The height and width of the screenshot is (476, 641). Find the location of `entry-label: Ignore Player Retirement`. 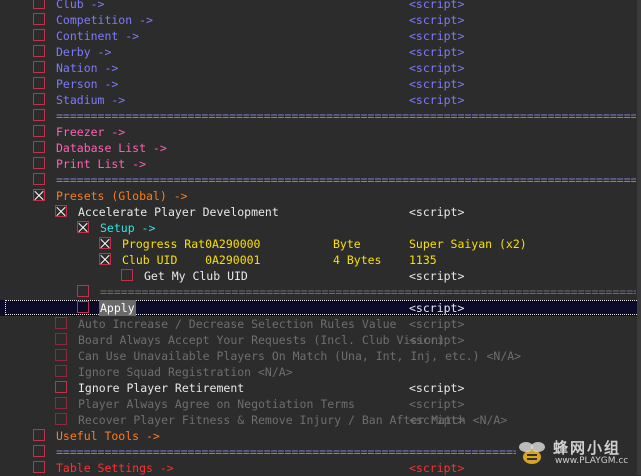

entry-label: Ignore Player Retirement is located at coordinates (161, 388).